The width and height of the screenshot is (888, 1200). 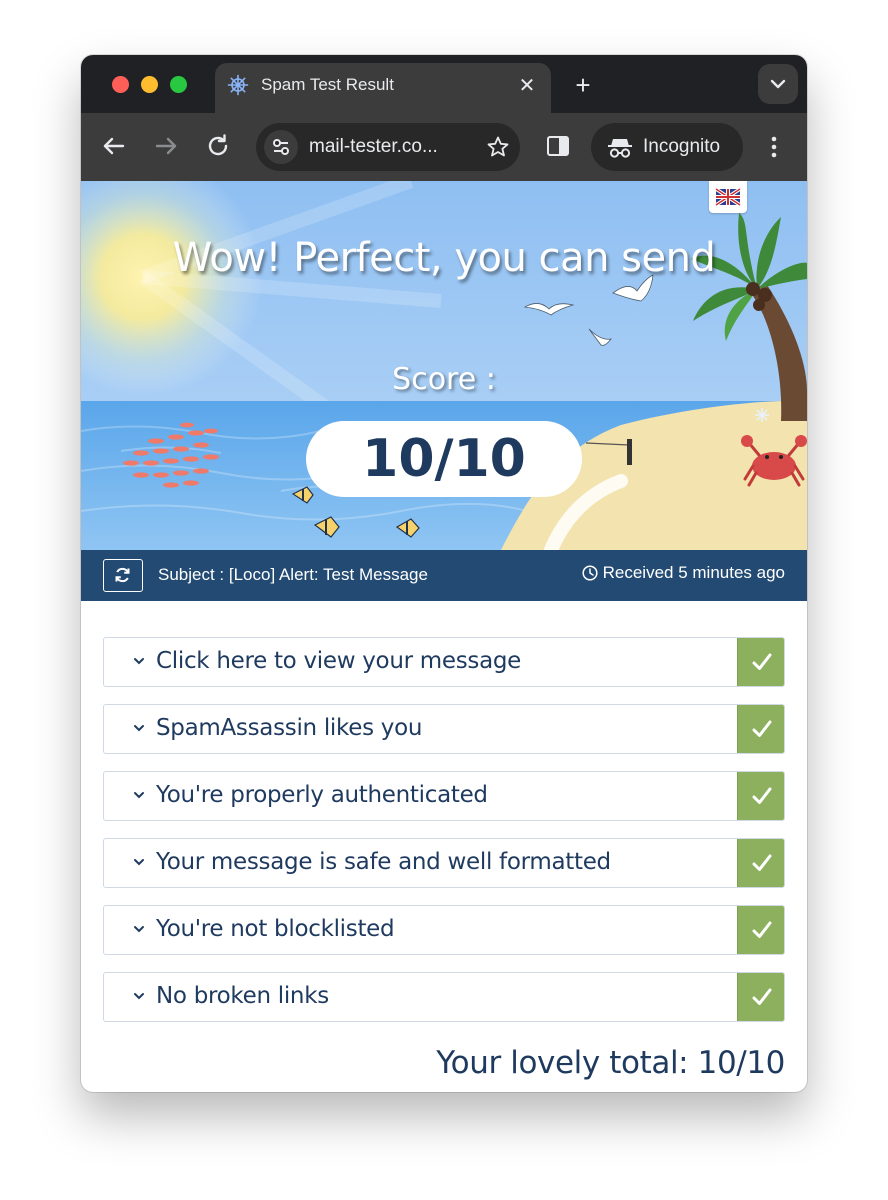 I want to click on close-tab-icon: ✕, so click(x=527, y=85).